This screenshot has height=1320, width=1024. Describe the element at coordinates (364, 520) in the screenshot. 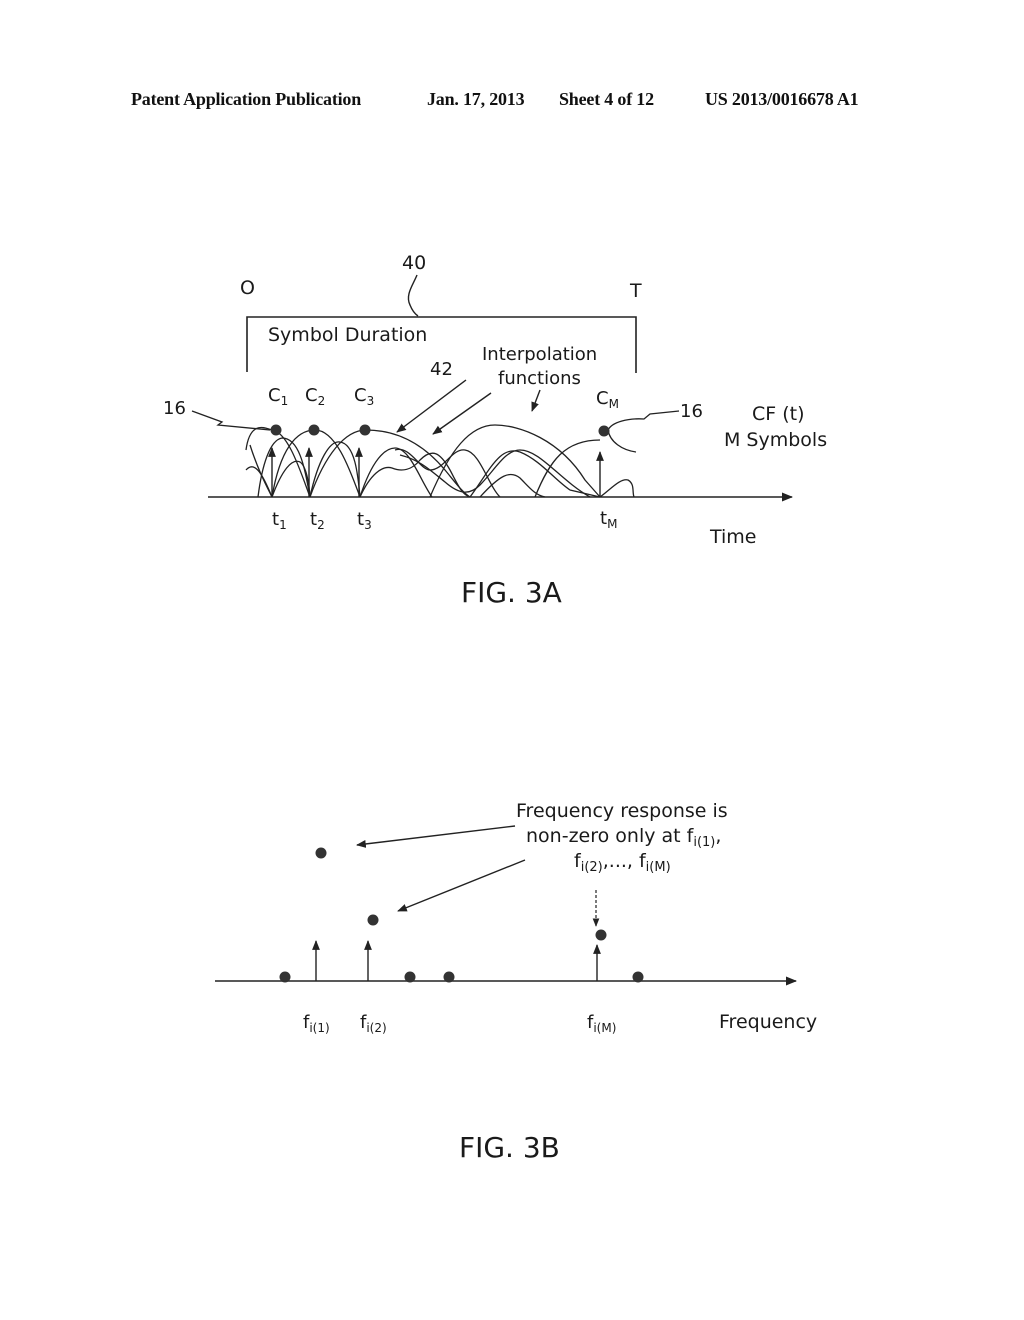

I see `time-label-3: t3` at that location.